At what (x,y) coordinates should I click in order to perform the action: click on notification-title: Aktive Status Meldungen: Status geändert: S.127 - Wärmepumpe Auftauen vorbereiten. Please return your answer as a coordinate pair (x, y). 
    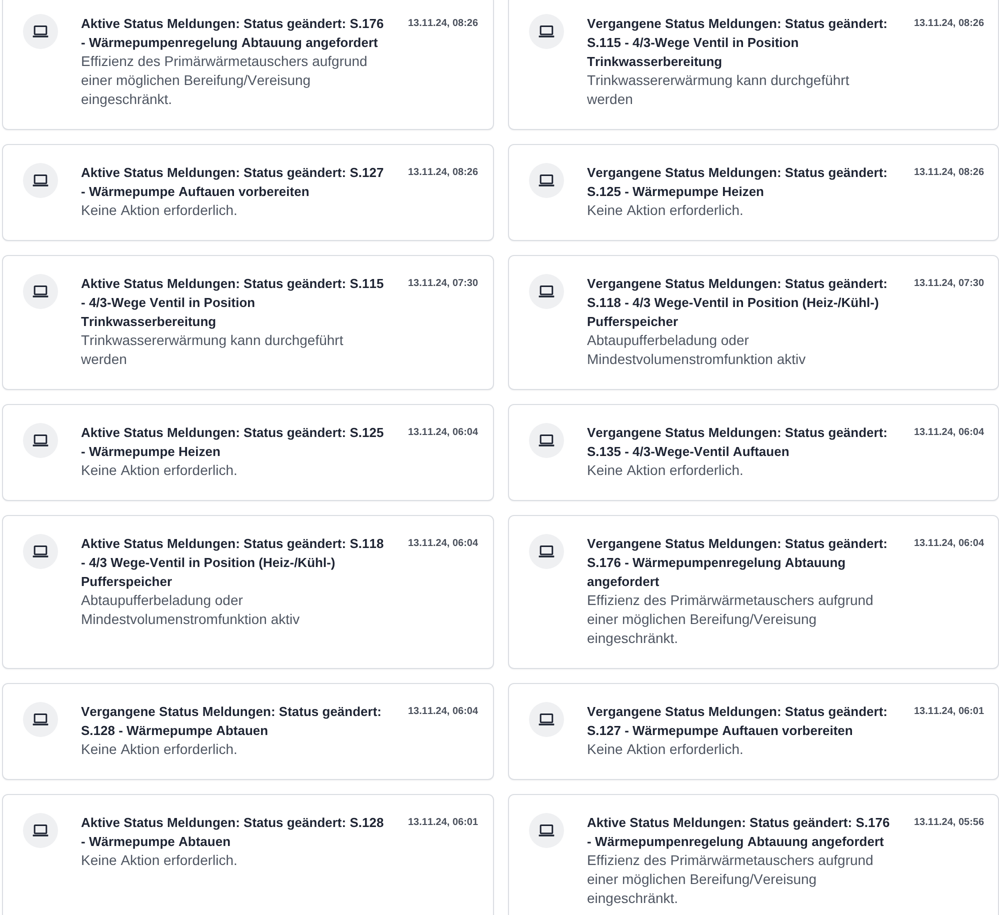
    Looking at the image, I should click on (233, 182).